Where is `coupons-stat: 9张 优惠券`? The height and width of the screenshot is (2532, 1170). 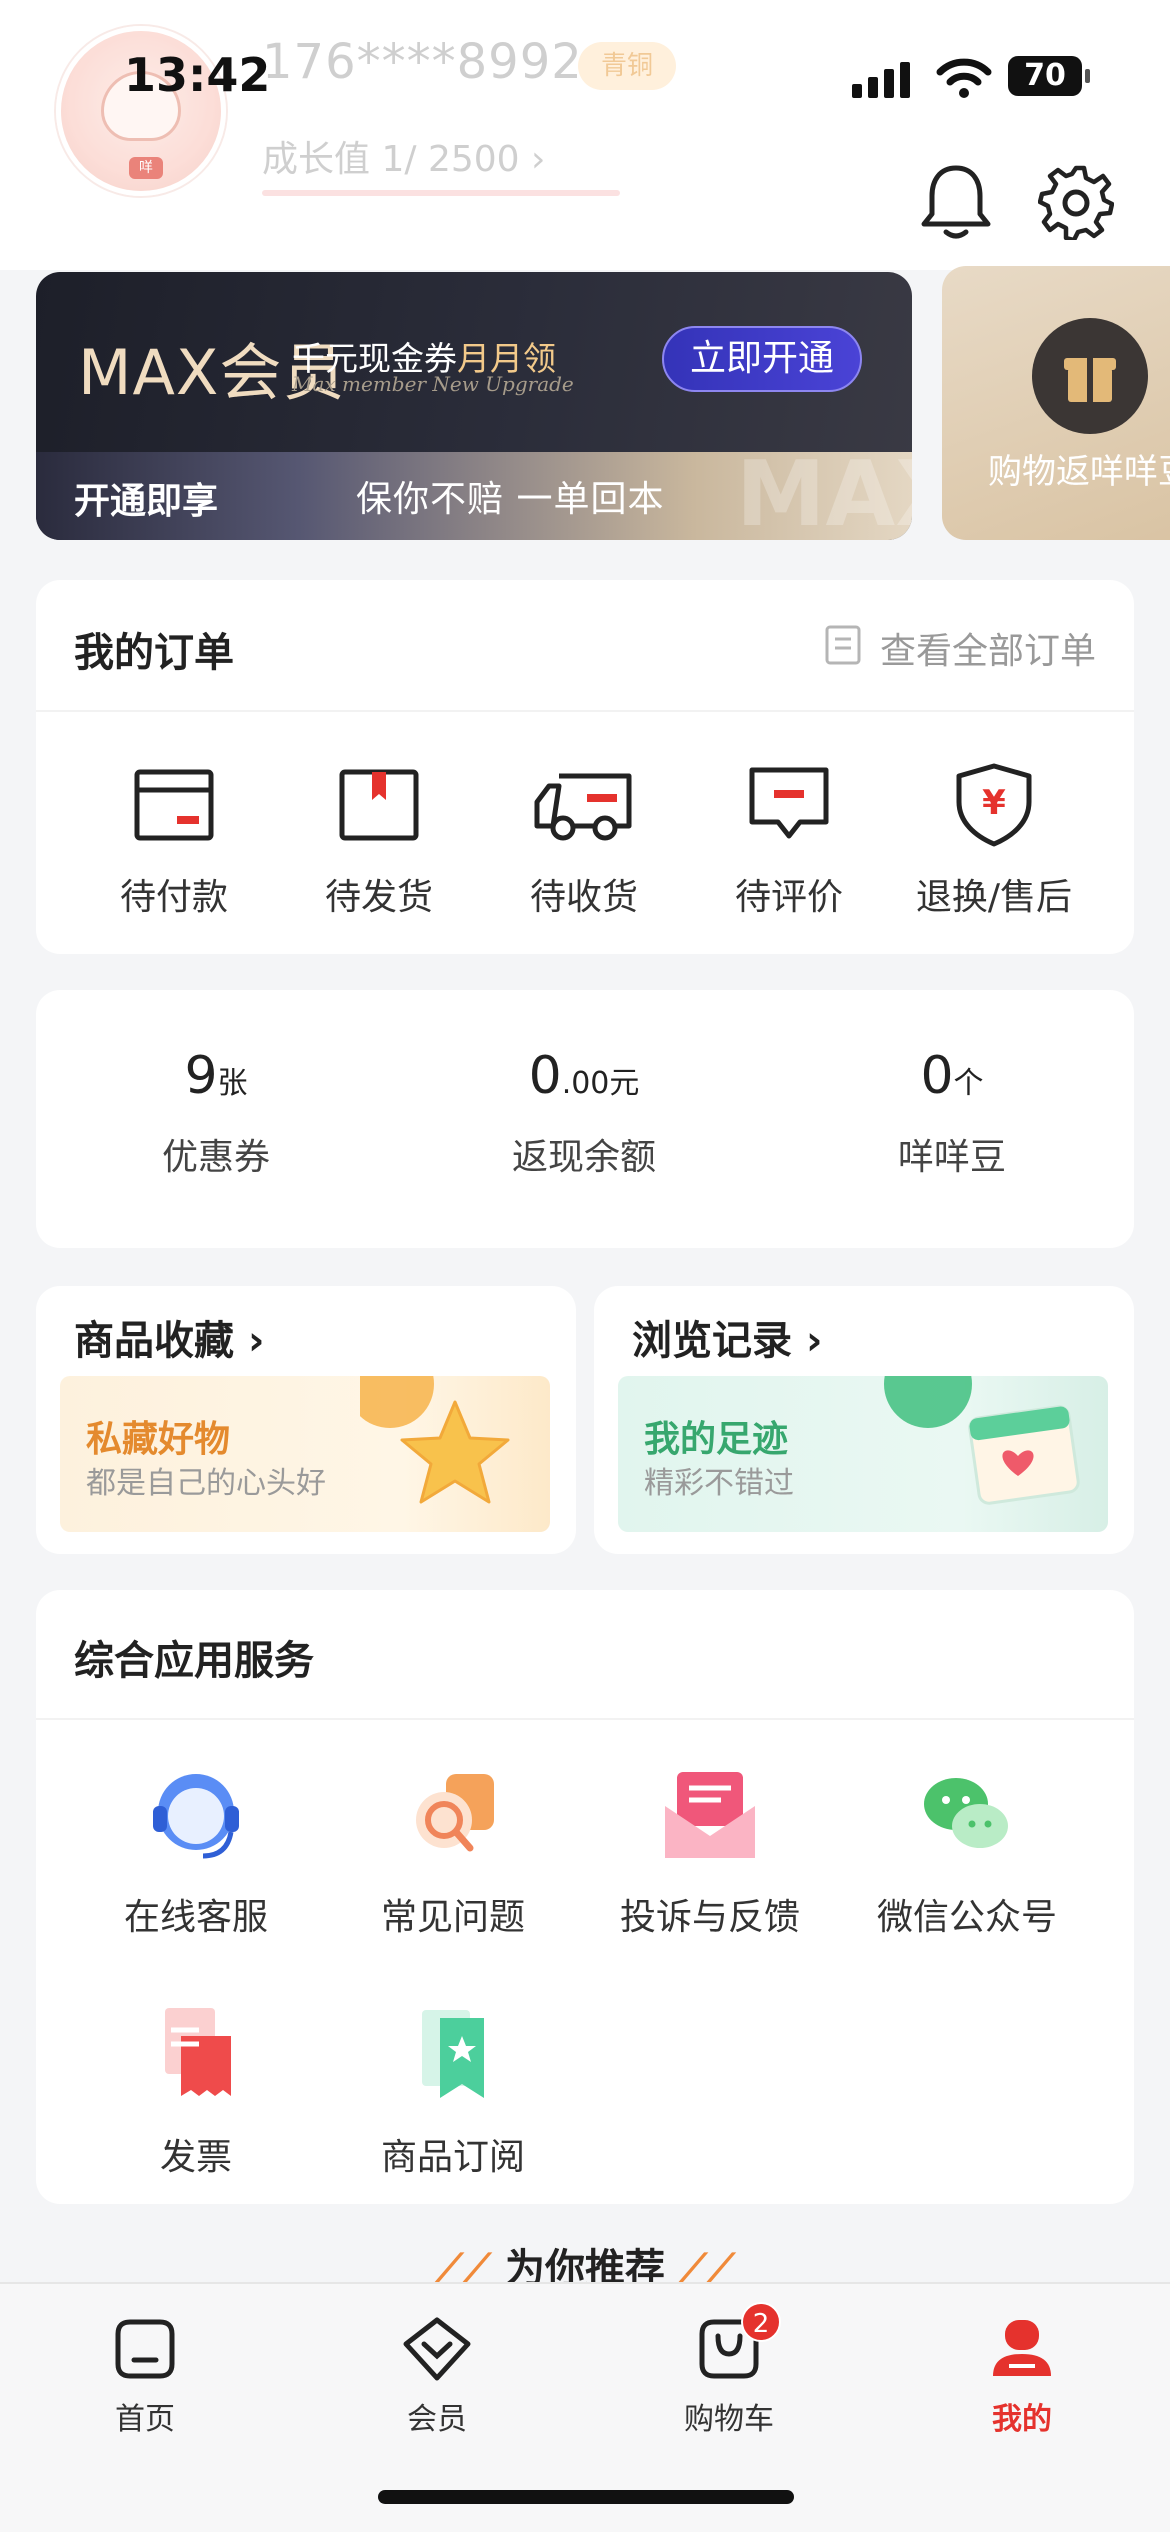 coupons-stat: 9张 优惠券 is located at coordinates (216, 1113).